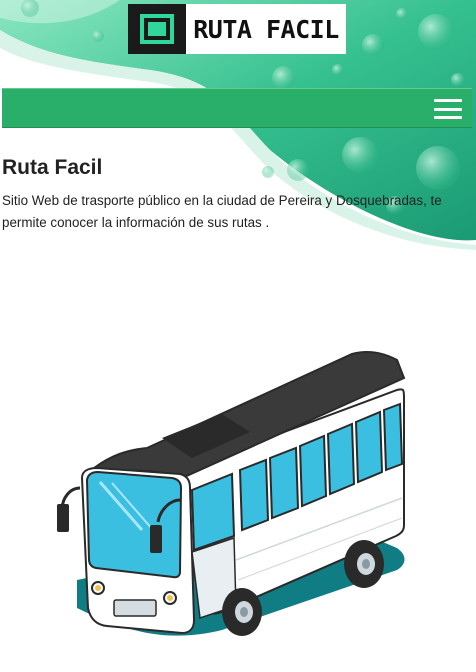 The width and height of the screenshot is (476, 672). I want to click on front-grille, so click(135, 608).